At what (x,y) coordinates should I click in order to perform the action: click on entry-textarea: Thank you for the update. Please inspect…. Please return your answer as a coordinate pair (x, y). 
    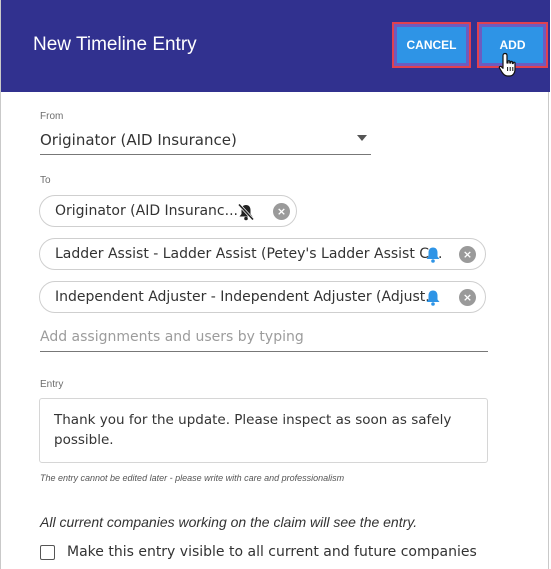
    Looking at the image, I should click on (263, 430).